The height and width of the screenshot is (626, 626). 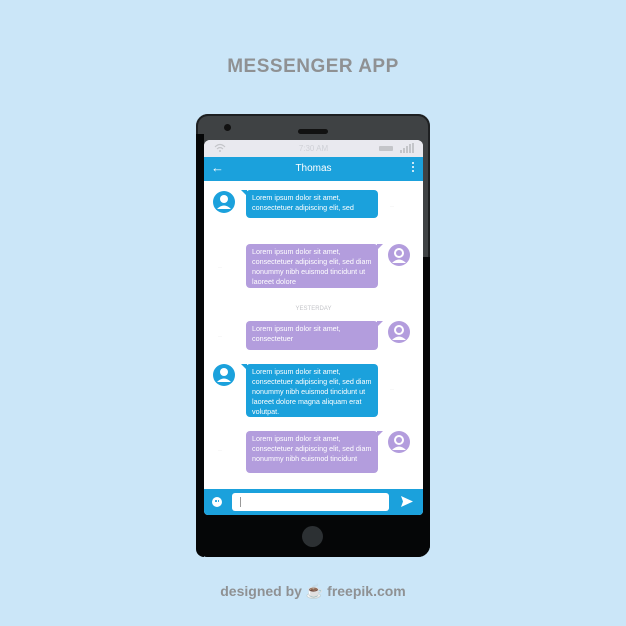 I want to click on front-camera, so click(x=227, y=127).